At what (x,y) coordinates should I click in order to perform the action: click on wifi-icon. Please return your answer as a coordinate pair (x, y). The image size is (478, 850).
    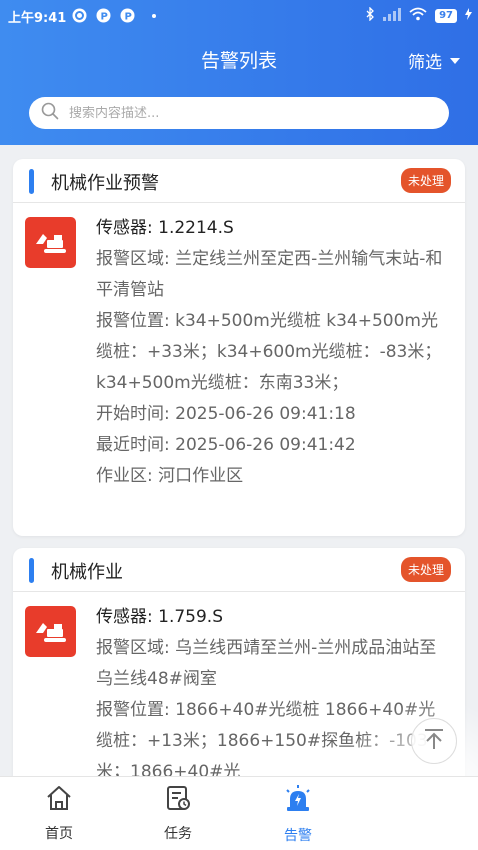
    Looking at the image, I should click on (418, 16).